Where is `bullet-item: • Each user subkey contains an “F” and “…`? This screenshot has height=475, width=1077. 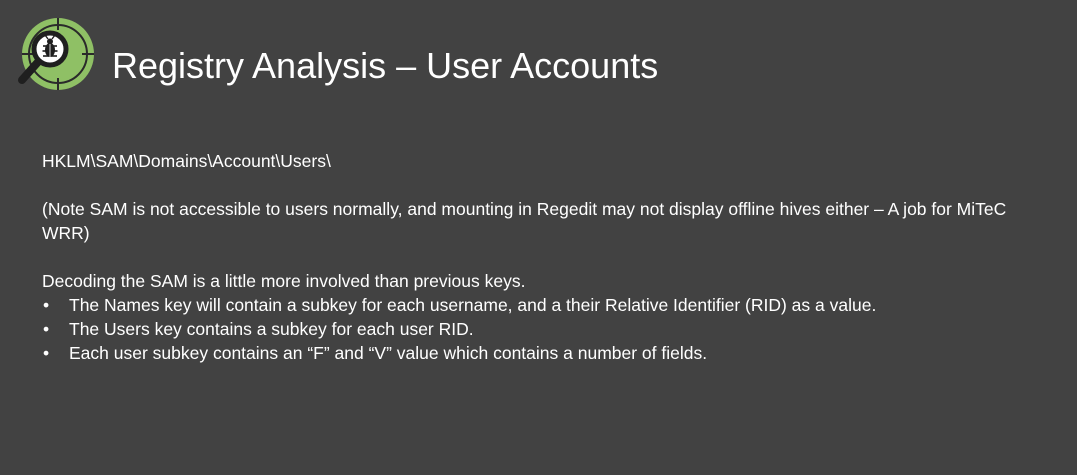
bullet-item: • Each user subkey contains an “F” and “… is located at coordinates (547, 353).